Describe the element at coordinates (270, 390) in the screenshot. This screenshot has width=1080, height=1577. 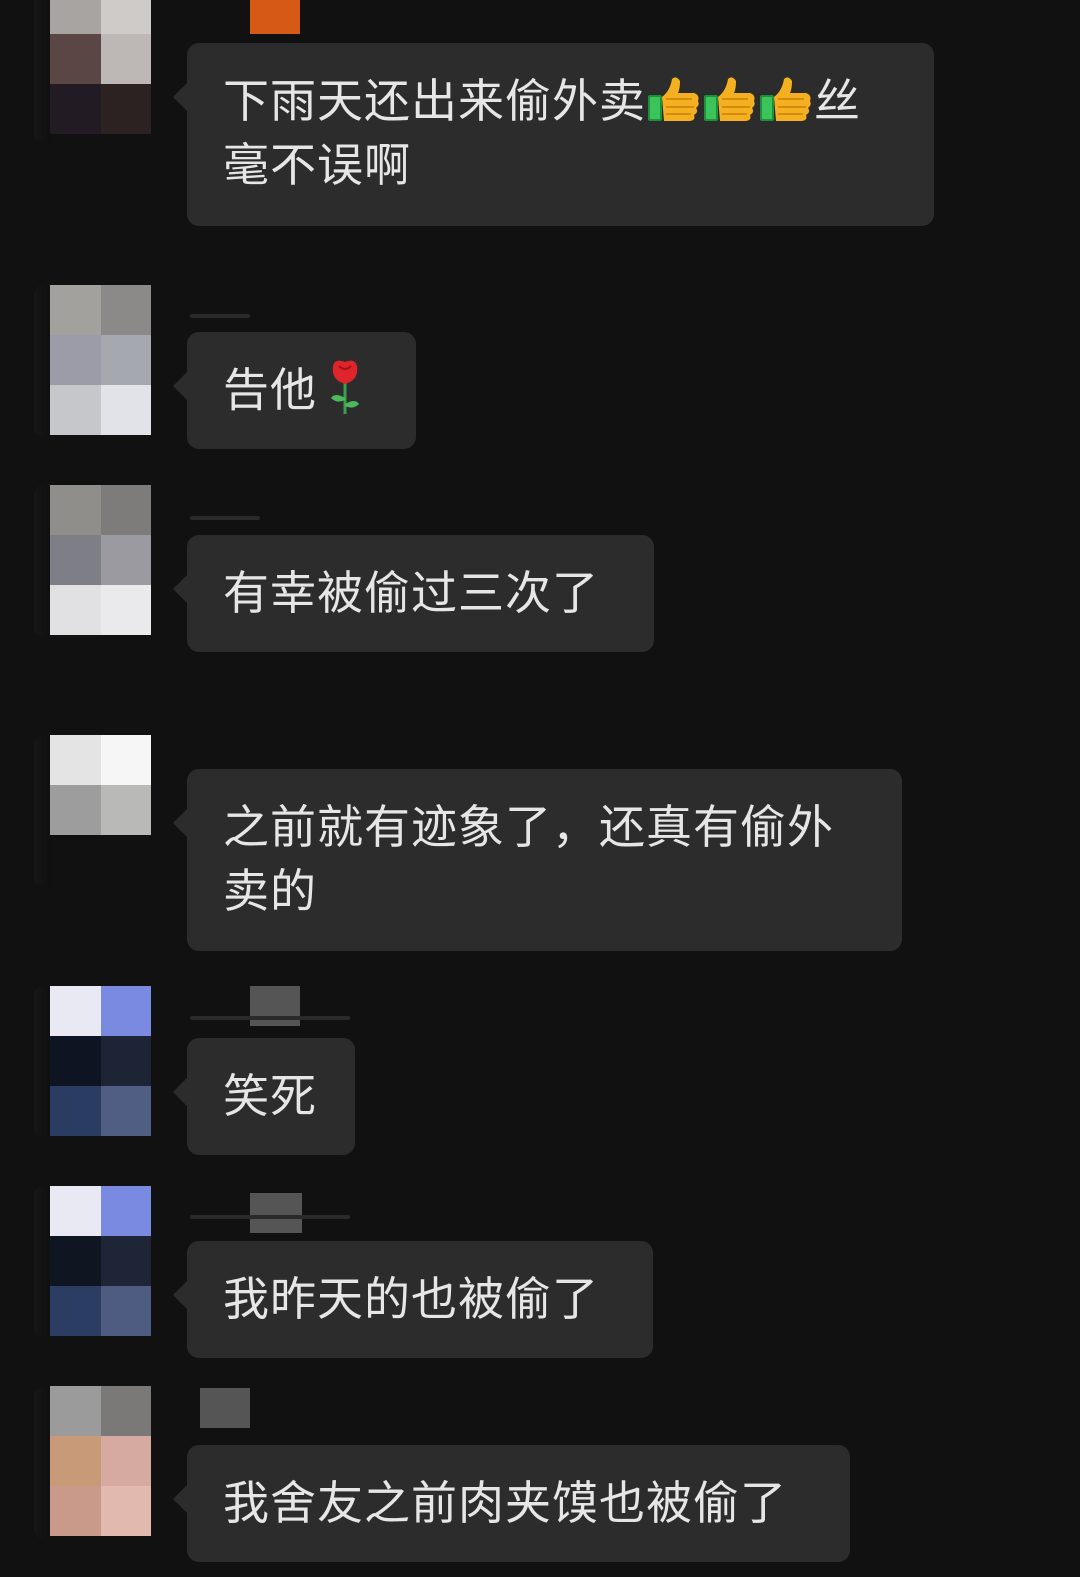
I see `message-text: 告他` at that location.